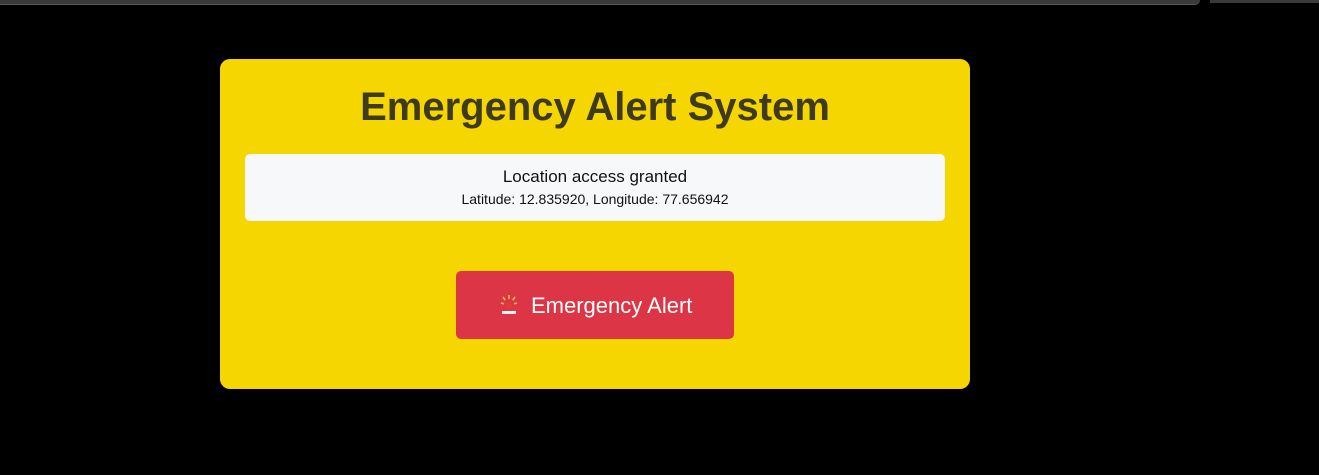 This screenshot has height=475, width=1319. I want to click on location-status-message: Location access granted, so click(595, 176).